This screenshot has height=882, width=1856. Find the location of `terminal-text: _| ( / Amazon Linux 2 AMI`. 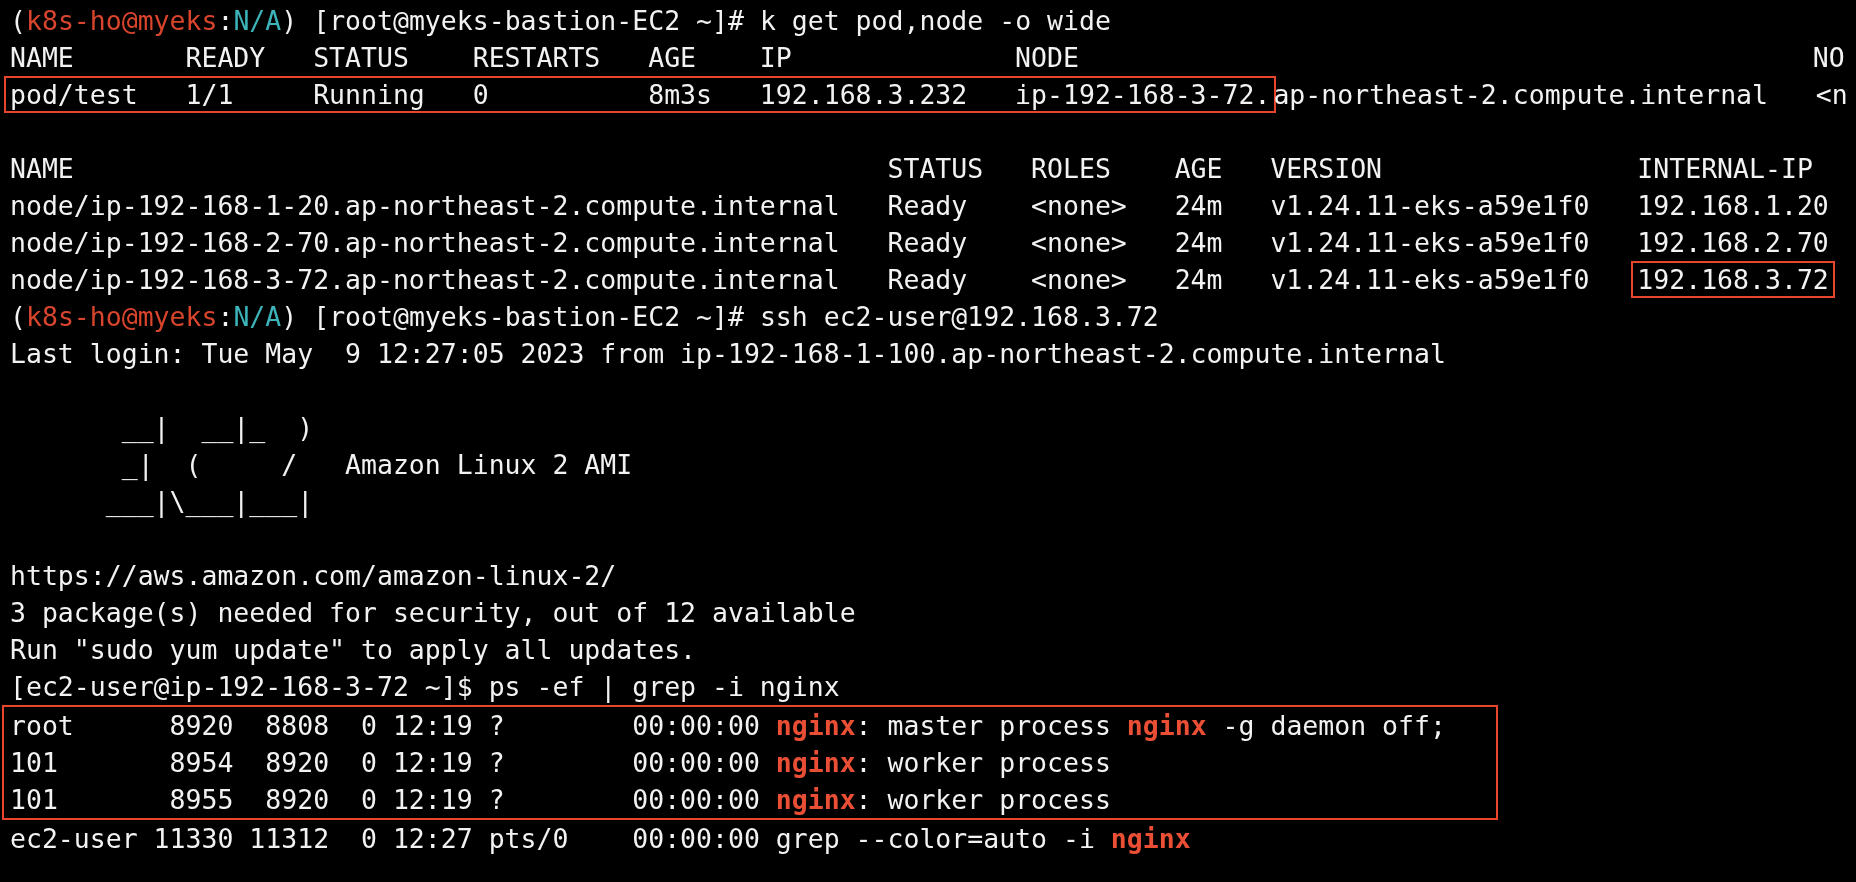

terminal-text: _| ( / Amazon Linux 2 AMI is located at coordinates (376, 464).